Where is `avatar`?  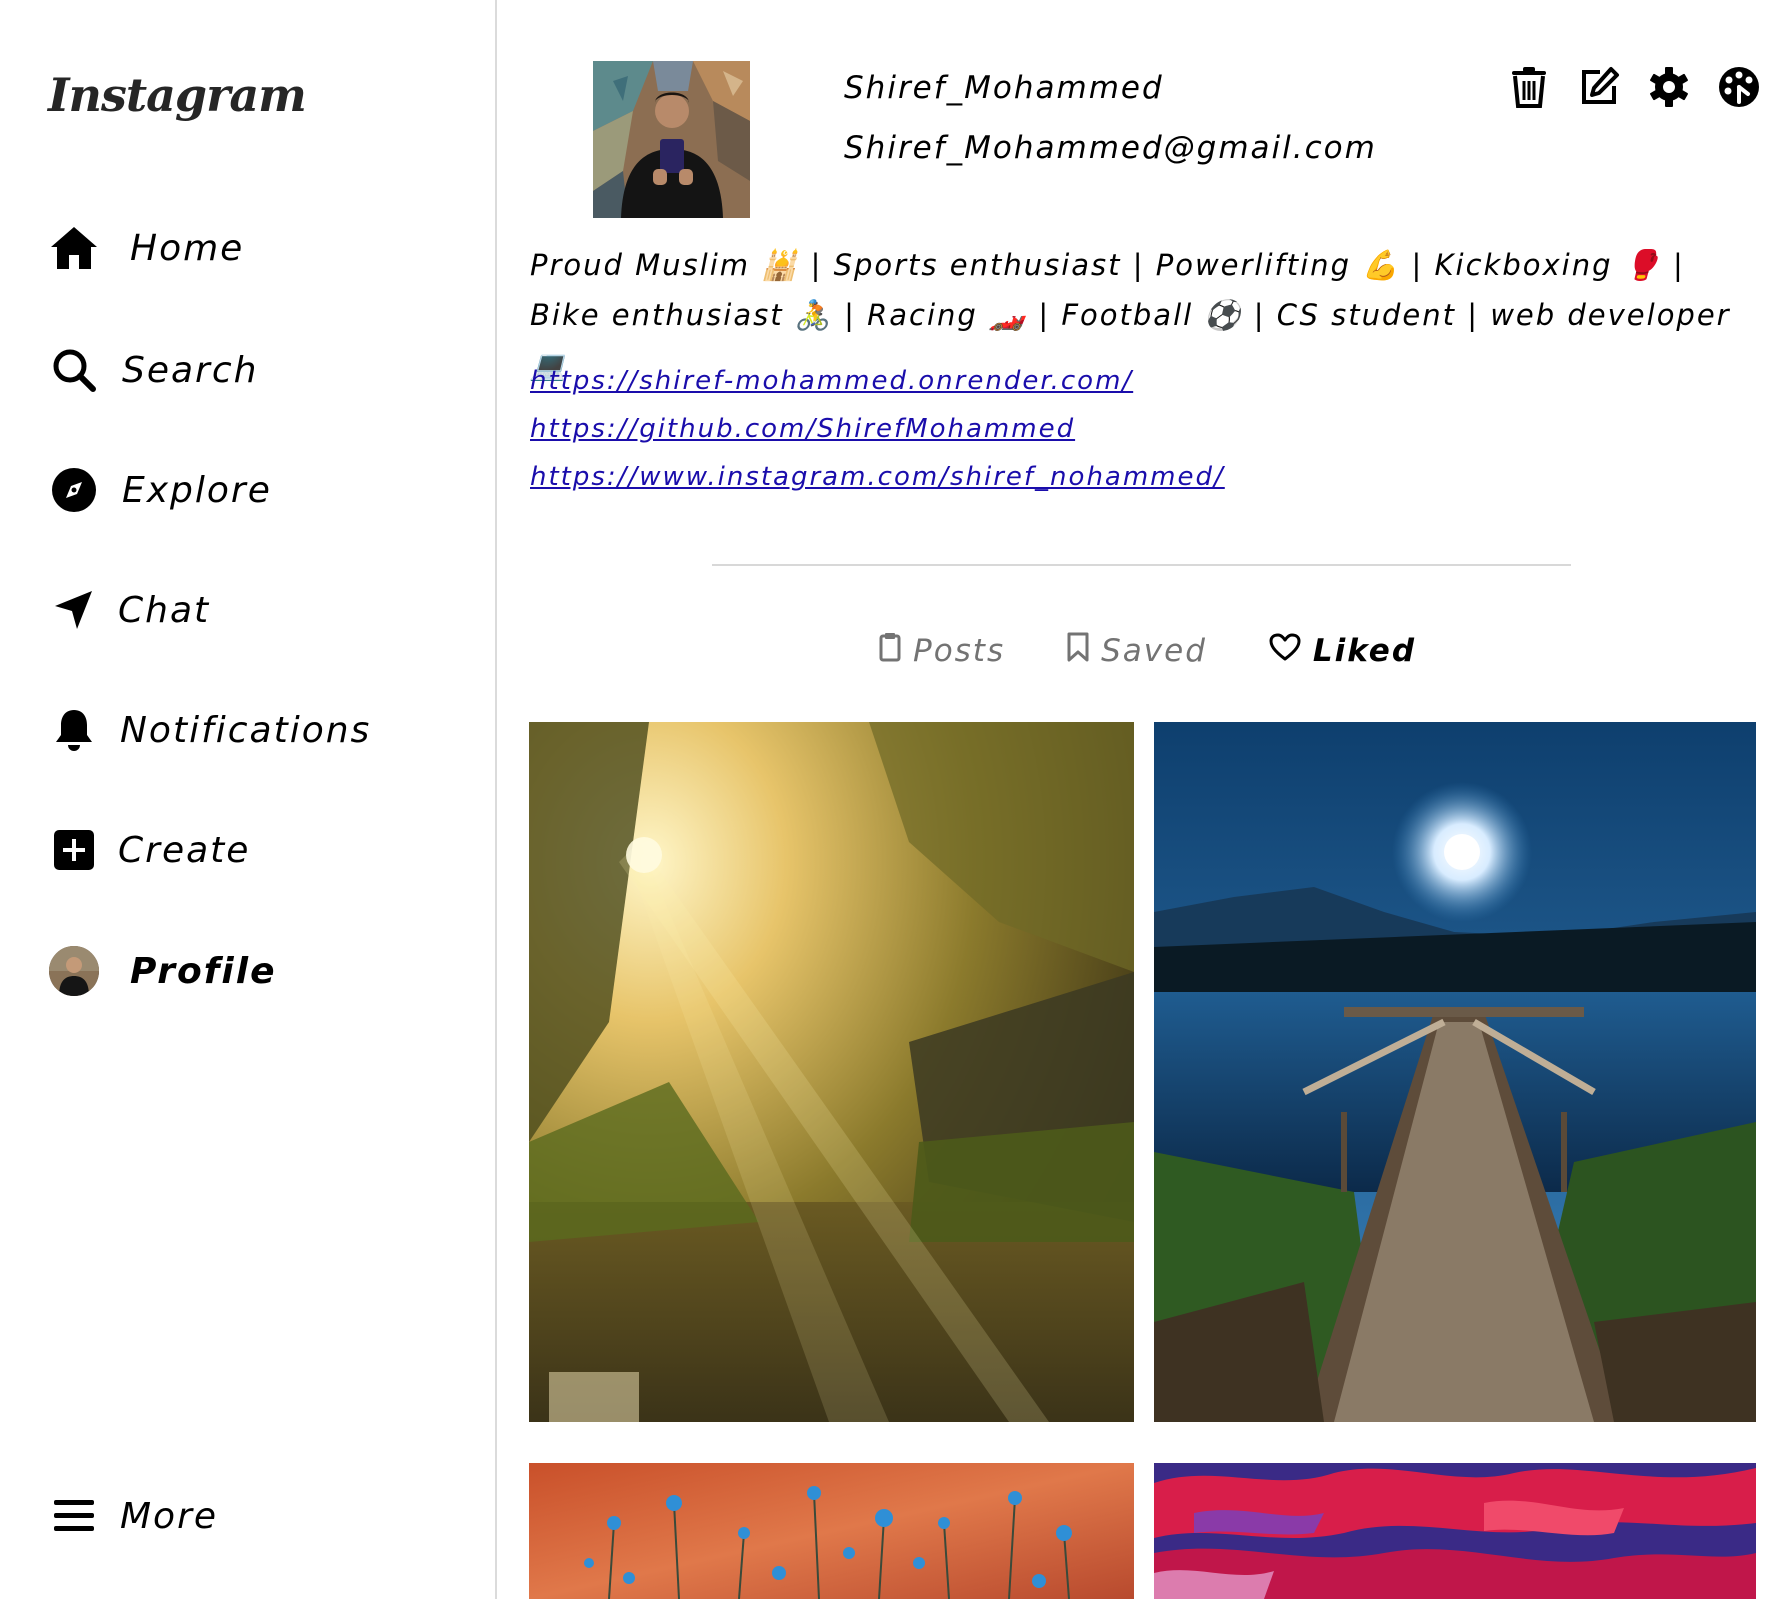
avatar is located at coordinates (74, 971).